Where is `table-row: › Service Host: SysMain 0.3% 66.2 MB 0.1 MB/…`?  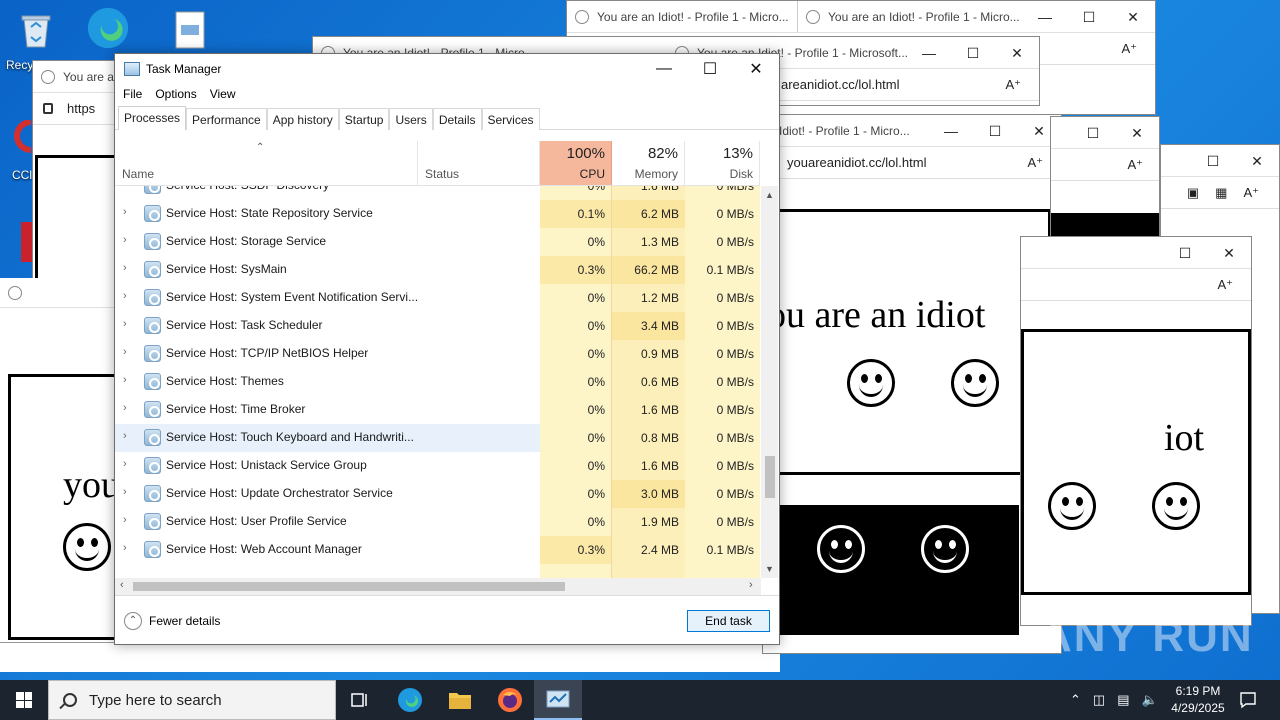
table-row: › Service Host: SysMain 0.3% 66.2 MB 0.1 MB/… is located at coordinates (437, 270).